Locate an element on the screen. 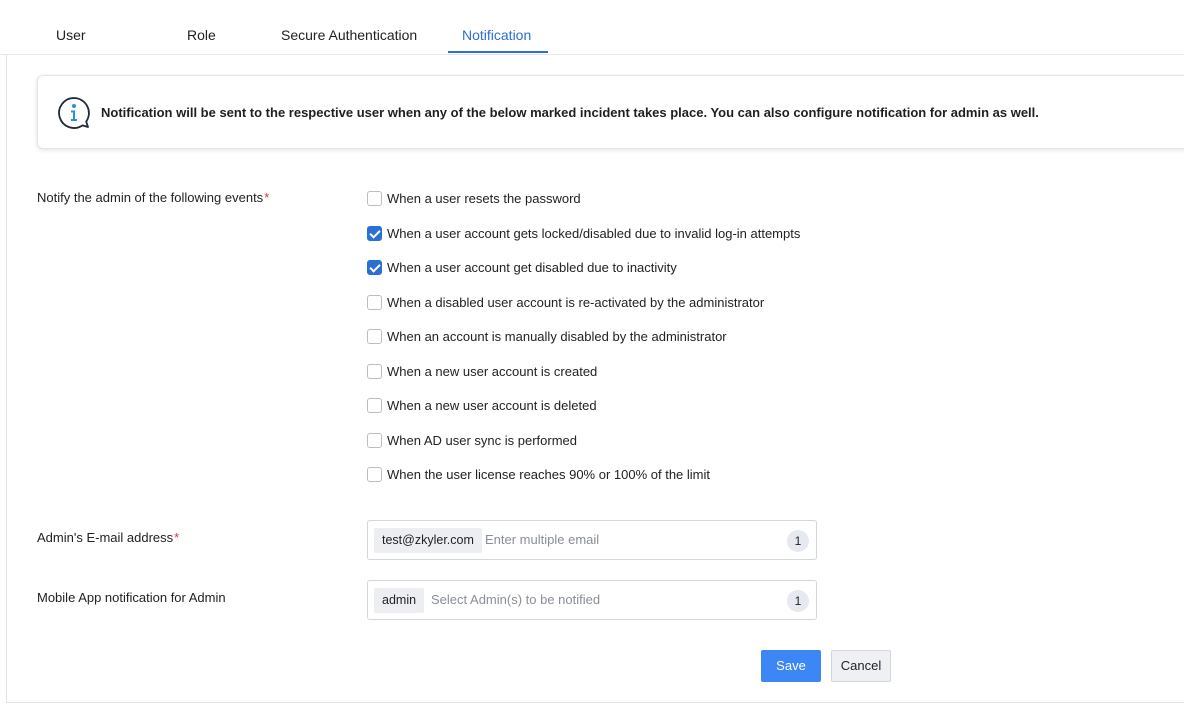 The width and height of the screenshot is (1184, 722). email-chip: test@zkyler.com is located at coordinates (428, 540).